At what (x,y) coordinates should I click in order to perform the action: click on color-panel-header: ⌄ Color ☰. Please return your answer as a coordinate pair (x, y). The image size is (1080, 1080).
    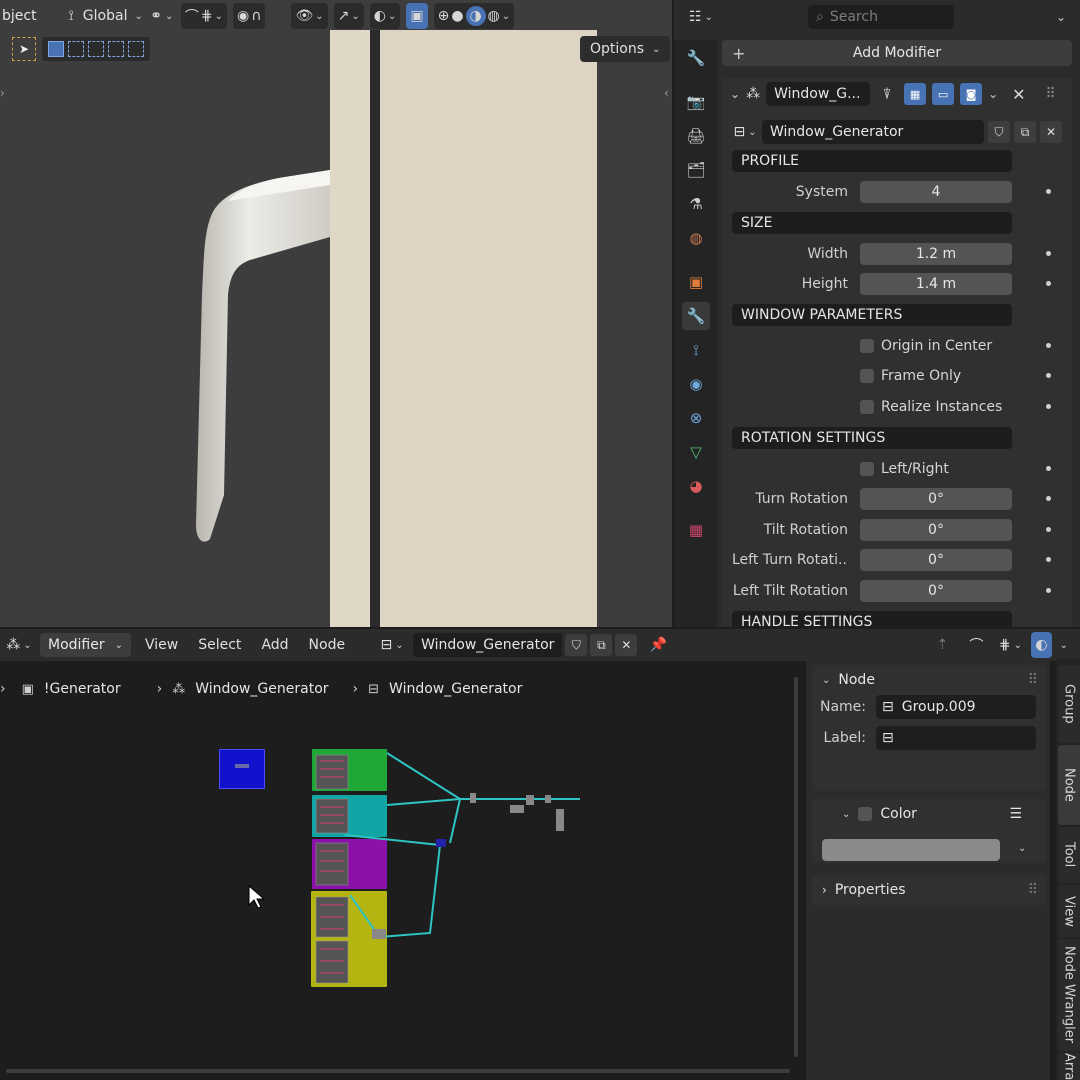
    Looking at the image, I should click on (929, 814).